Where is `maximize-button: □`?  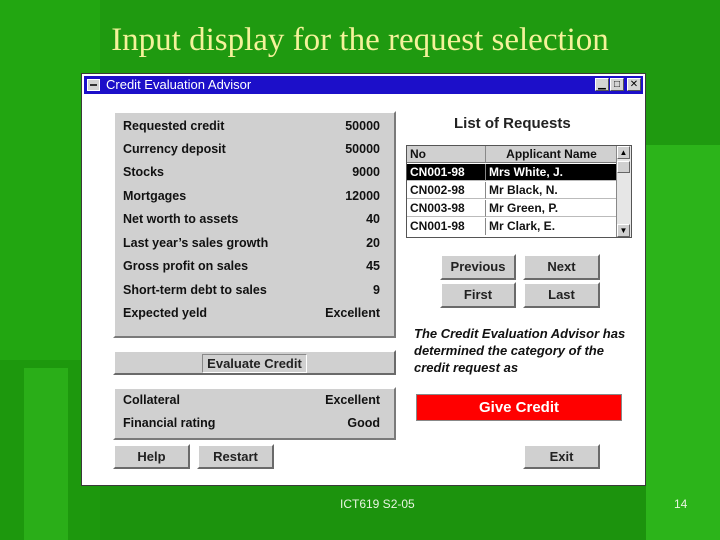 maximize-button: □ is located at coordinates (617, 84).